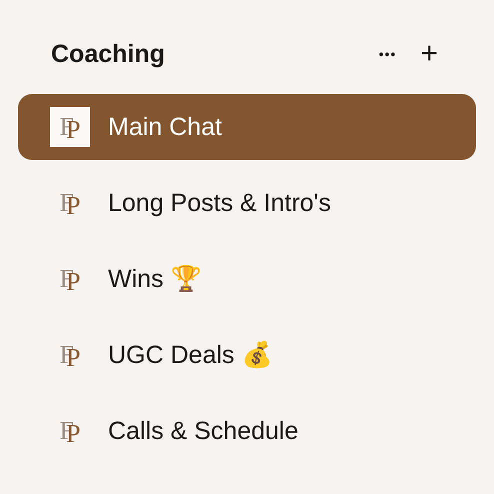  What do you see at coordinates (429, 54) in the screenshot?
I see `add-button: +` at bounding box center [429, 54].